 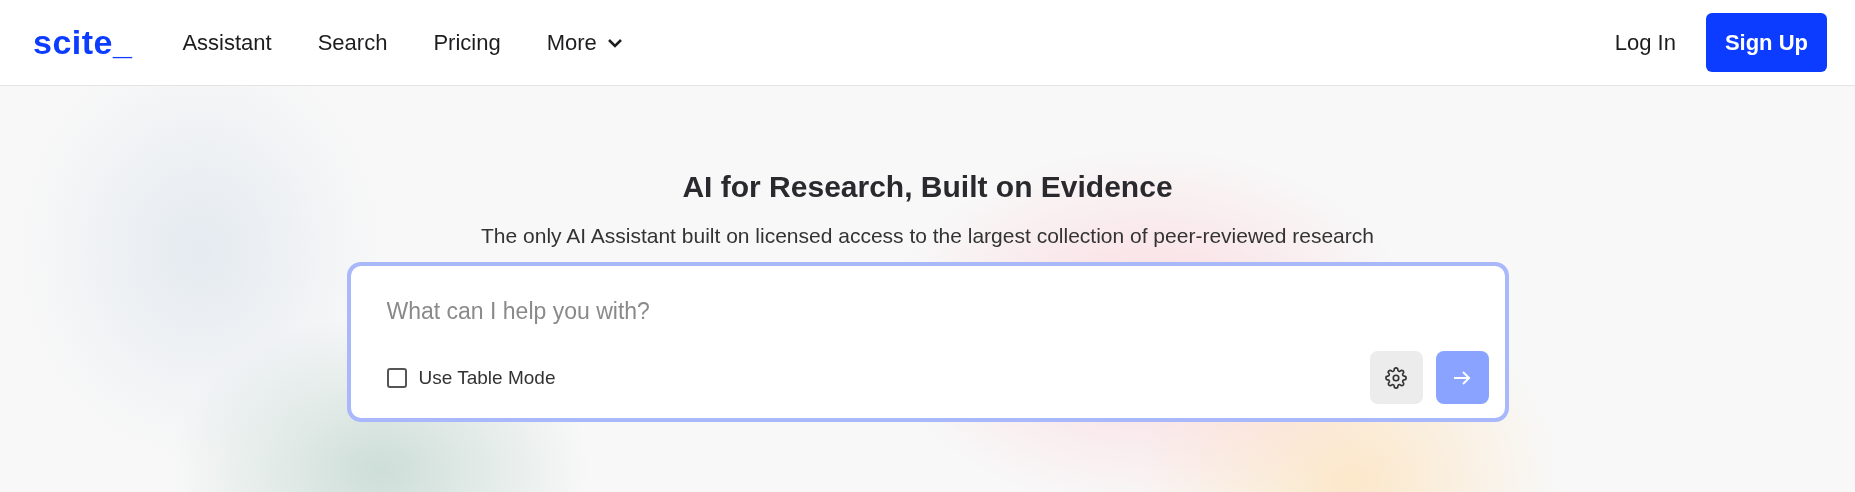 I want to click on settings-button, so click(x=1396, y=377).